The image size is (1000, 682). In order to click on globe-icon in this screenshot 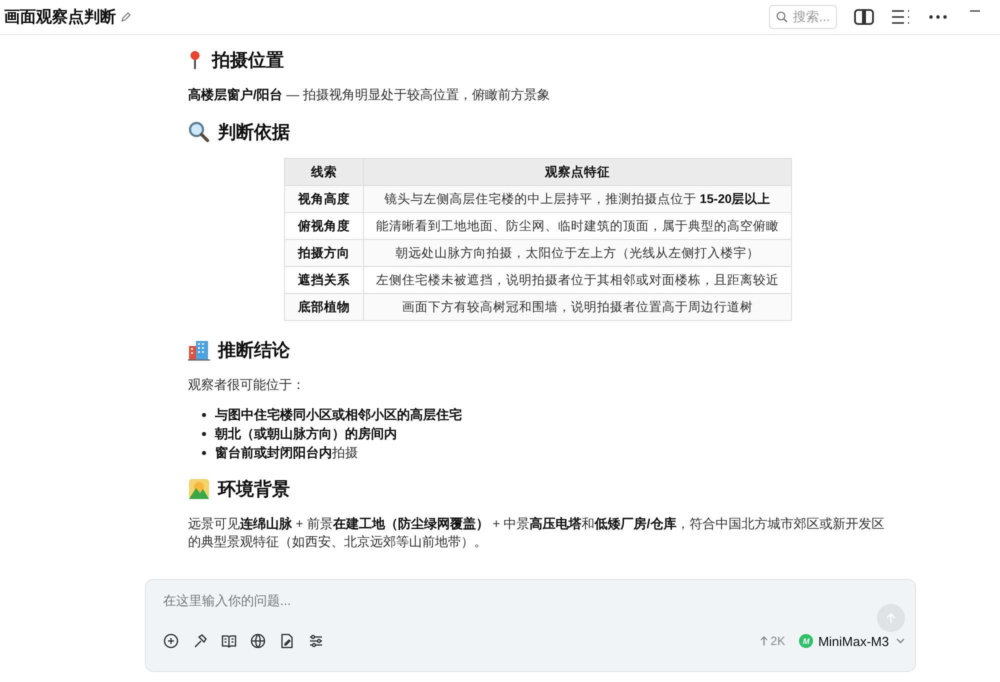, I will do `click(258, 641)`.